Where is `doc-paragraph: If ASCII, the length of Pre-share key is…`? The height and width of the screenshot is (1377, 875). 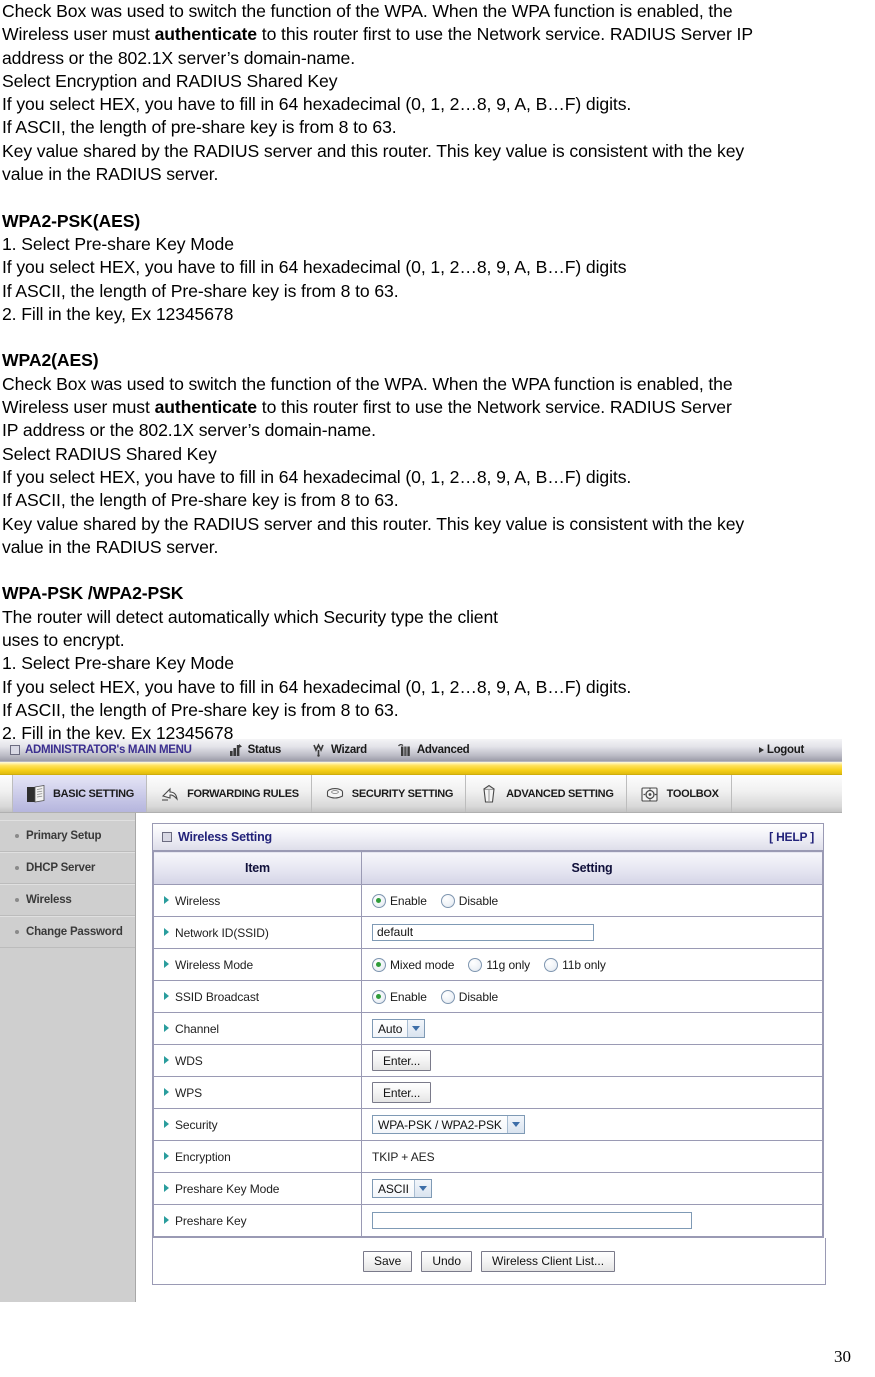
doc-paragraph: If ASCII, the length of Pre-share key is… is located at coordinates (200, 709).